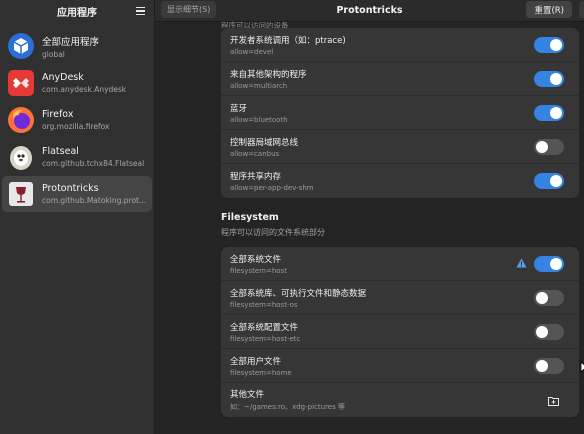 The image size is (584, 434). Describe the element at coordinates (582, 367) in the screenshot. I see `mouse-cursor-icon` at that location.